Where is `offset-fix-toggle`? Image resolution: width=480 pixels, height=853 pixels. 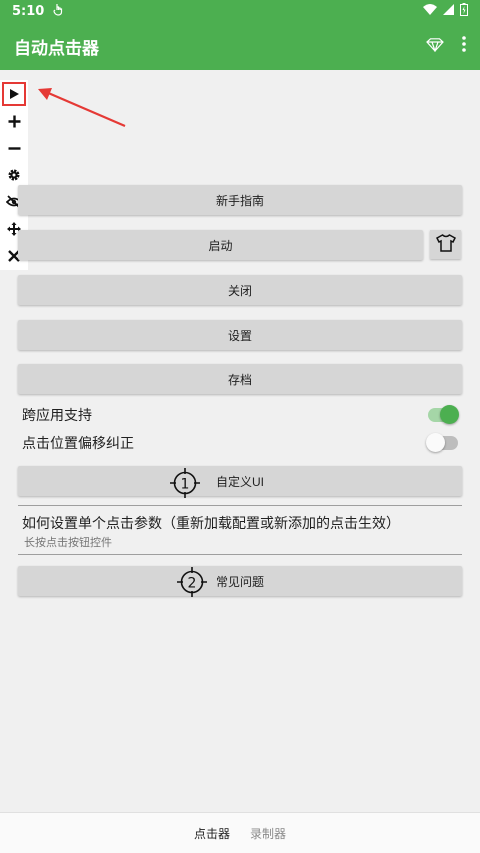
offset-fix-toggle is located at coordinates (442, 442).